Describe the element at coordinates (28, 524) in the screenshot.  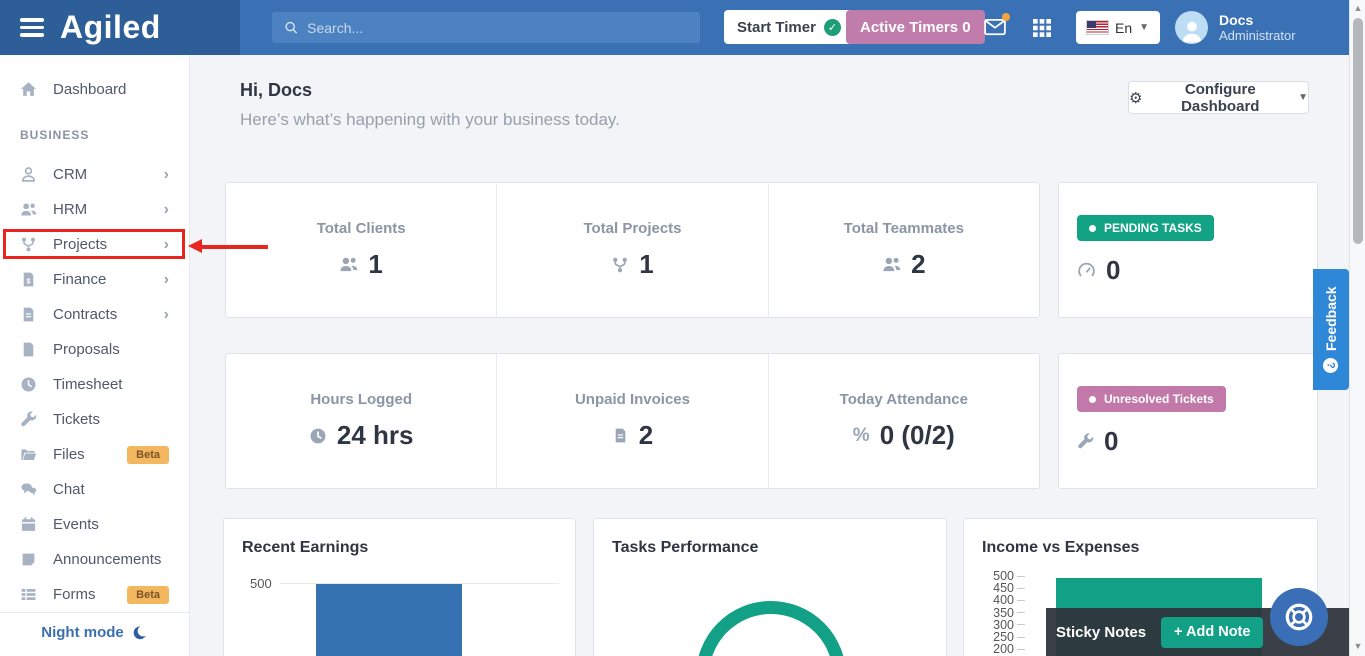
I see `calendar-icon` at that location.